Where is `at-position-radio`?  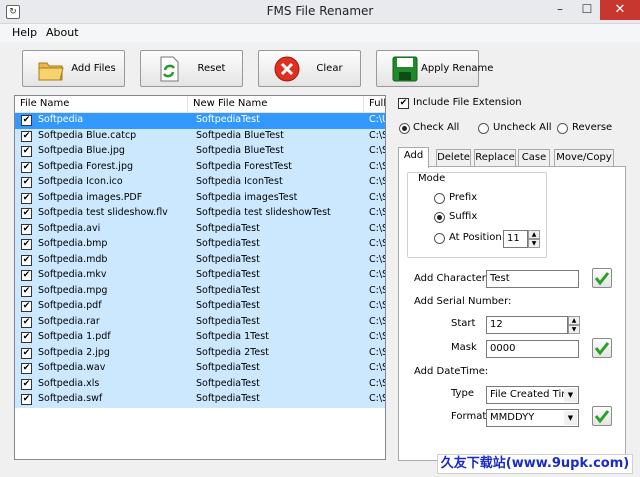 at-position-radio is located at coordinates (439, 238).